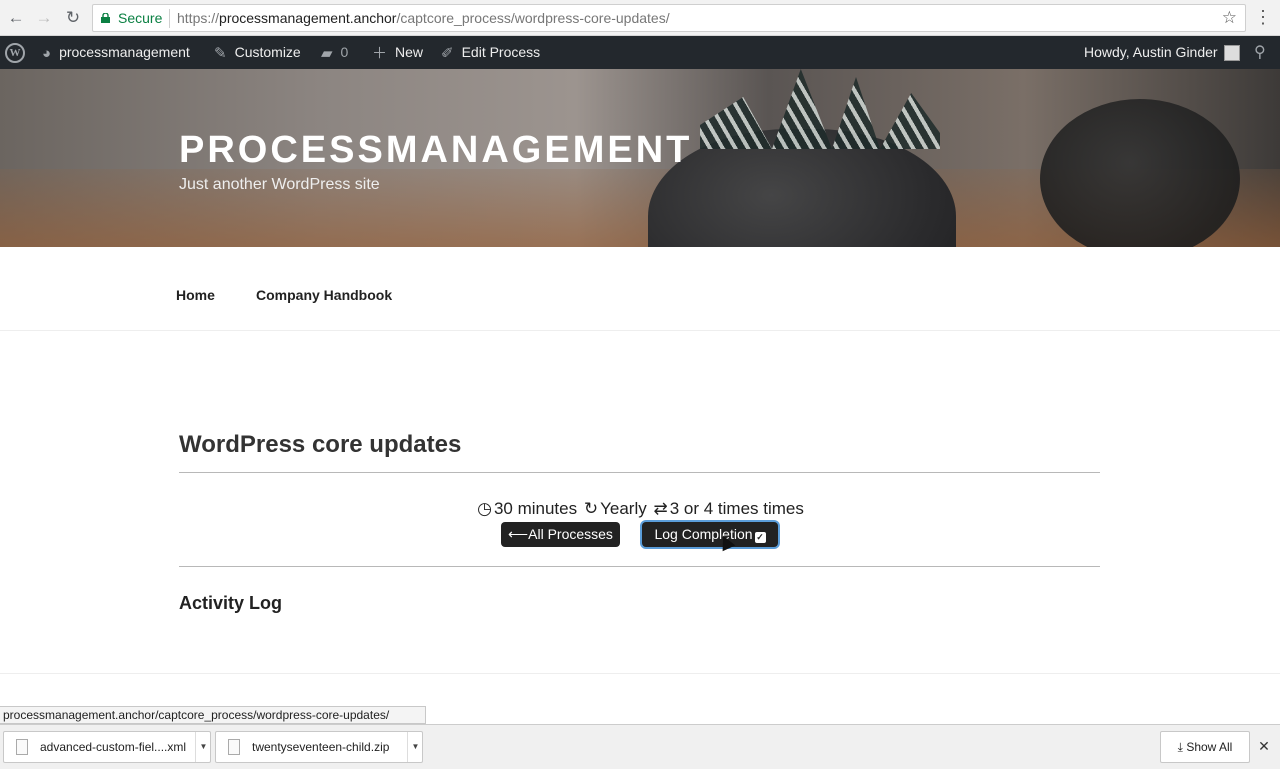 The image size is (1280, 769). Describe the element at coordinates (16, 18) in the screenshot. I see `back-icon: ←` at that location.